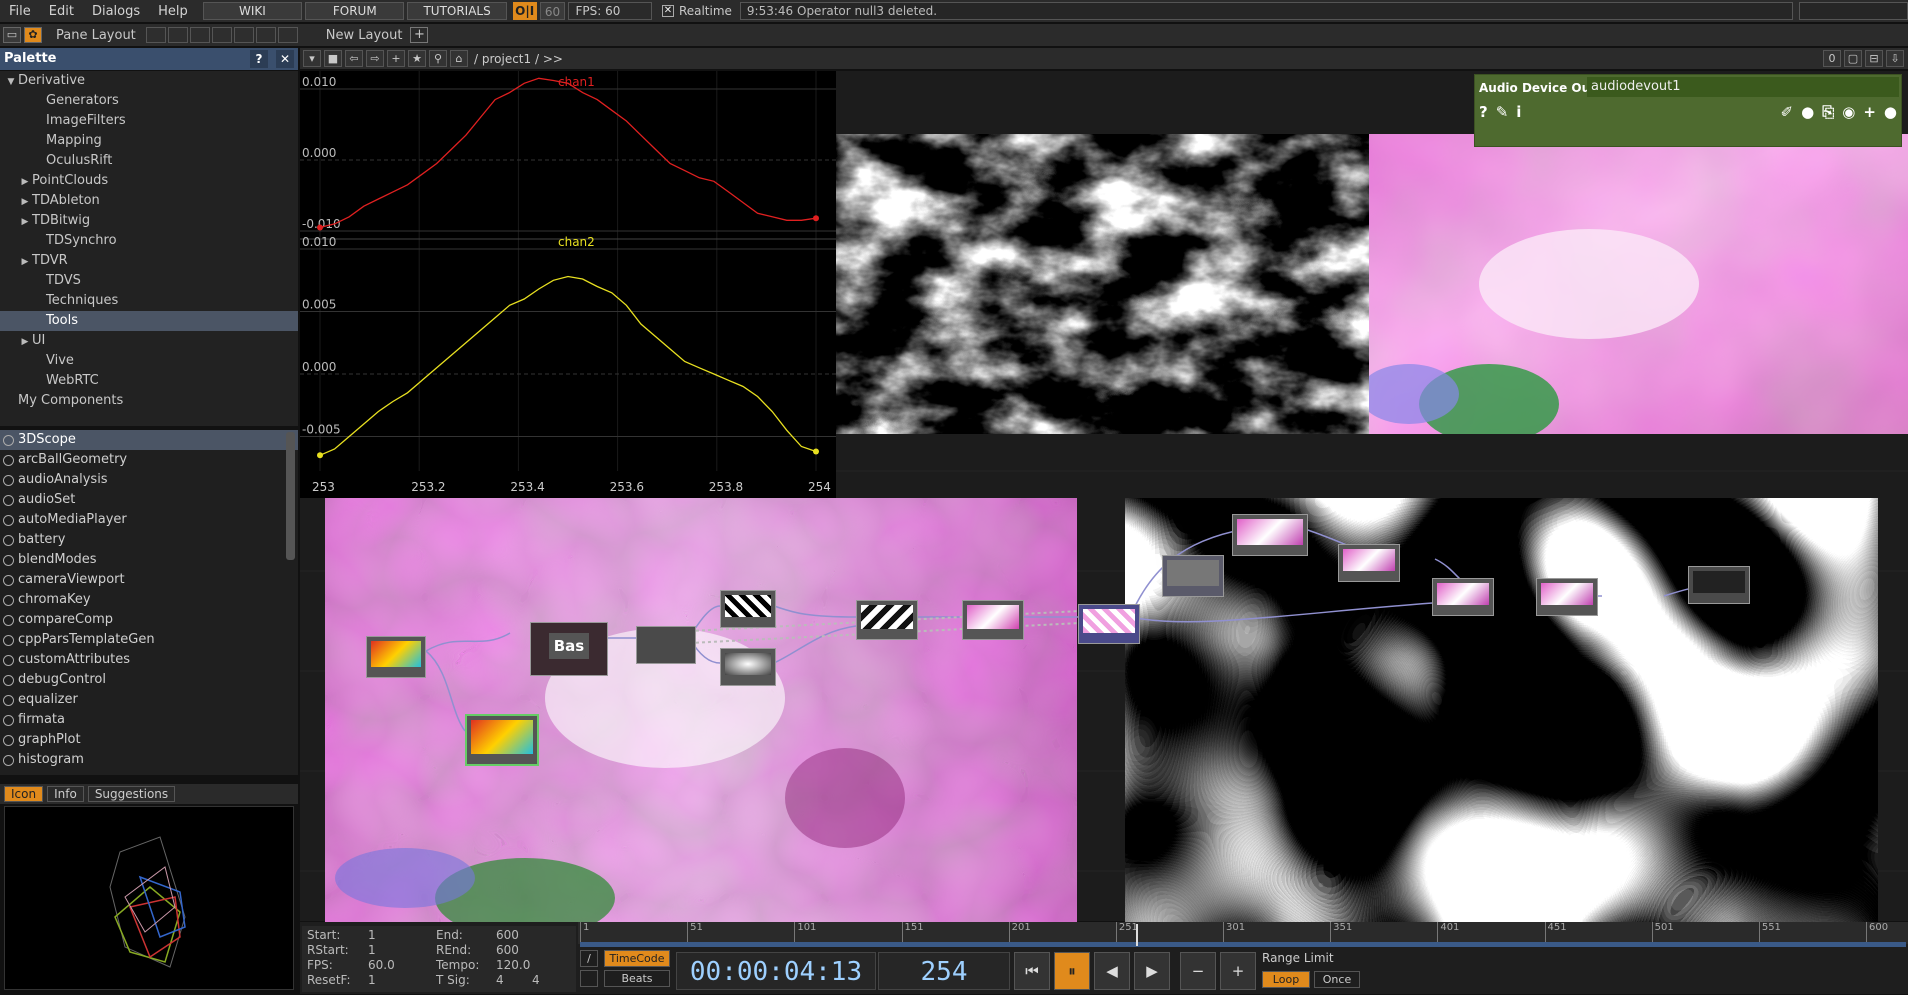  Describe the element at coordinates (149, 301) in the screenshot. I see `palette-tree-item: Techniques` at that location.